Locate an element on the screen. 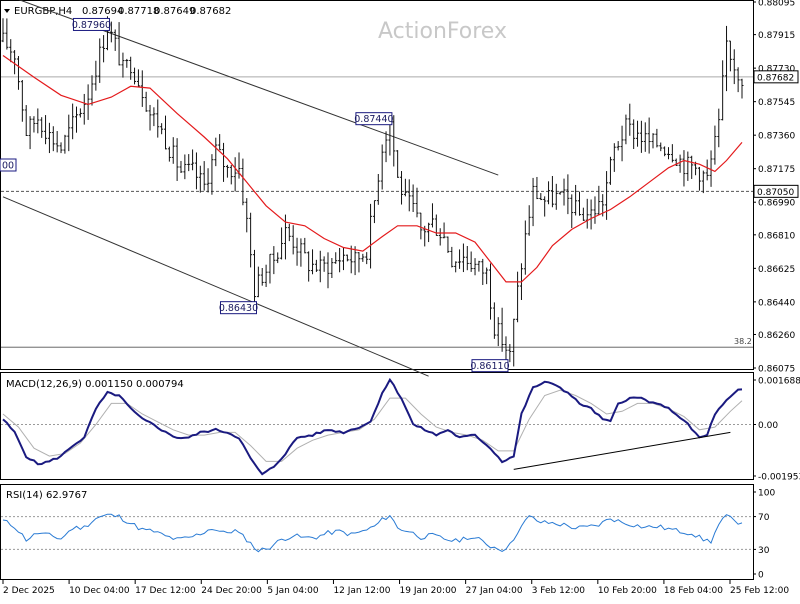  rsi-label: RSI(14) 62.9767 is located at coordinates (46, 495).